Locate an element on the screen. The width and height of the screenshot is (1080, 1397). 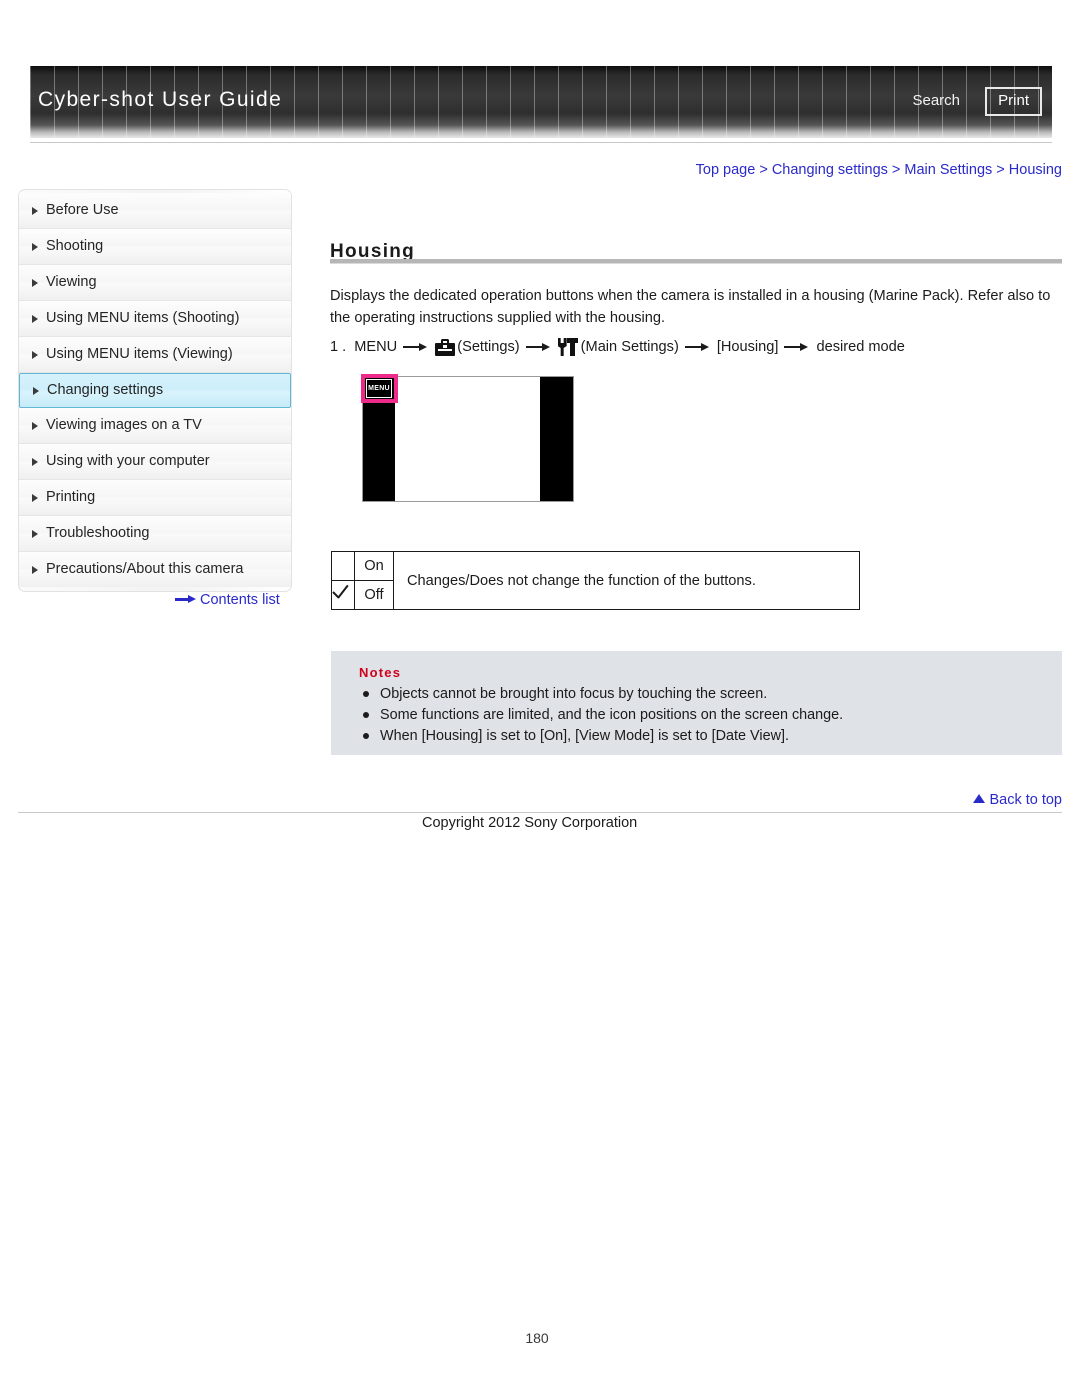
sidebar-item-viewing-images-on-a-tv: Viewing images on a TV is located at coordinates (155, 426).